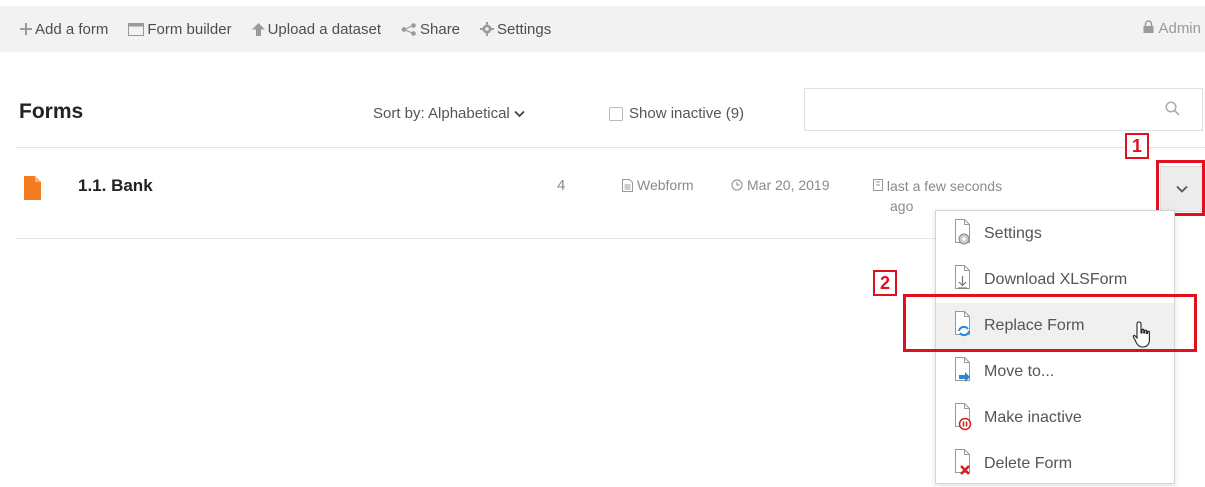 This screenshot has width=1205, height=487. Describe the element at coordinates (885, 283) in the screenshot. I see `annotation-number-2: 2` at that location.